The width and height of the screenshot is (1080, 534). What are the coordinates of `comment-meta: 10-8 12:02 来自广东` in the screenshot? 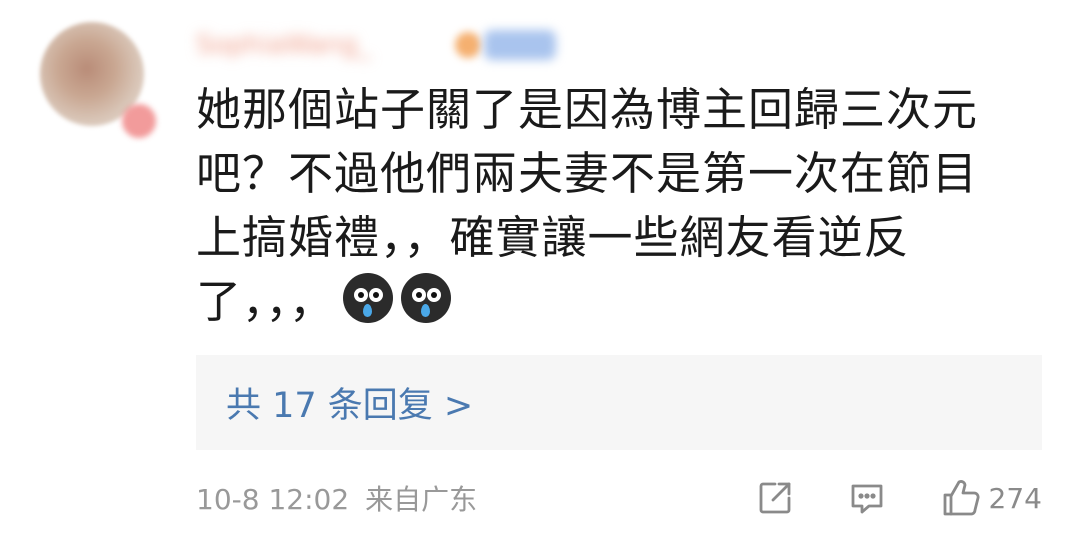 It's located at (336, 498).